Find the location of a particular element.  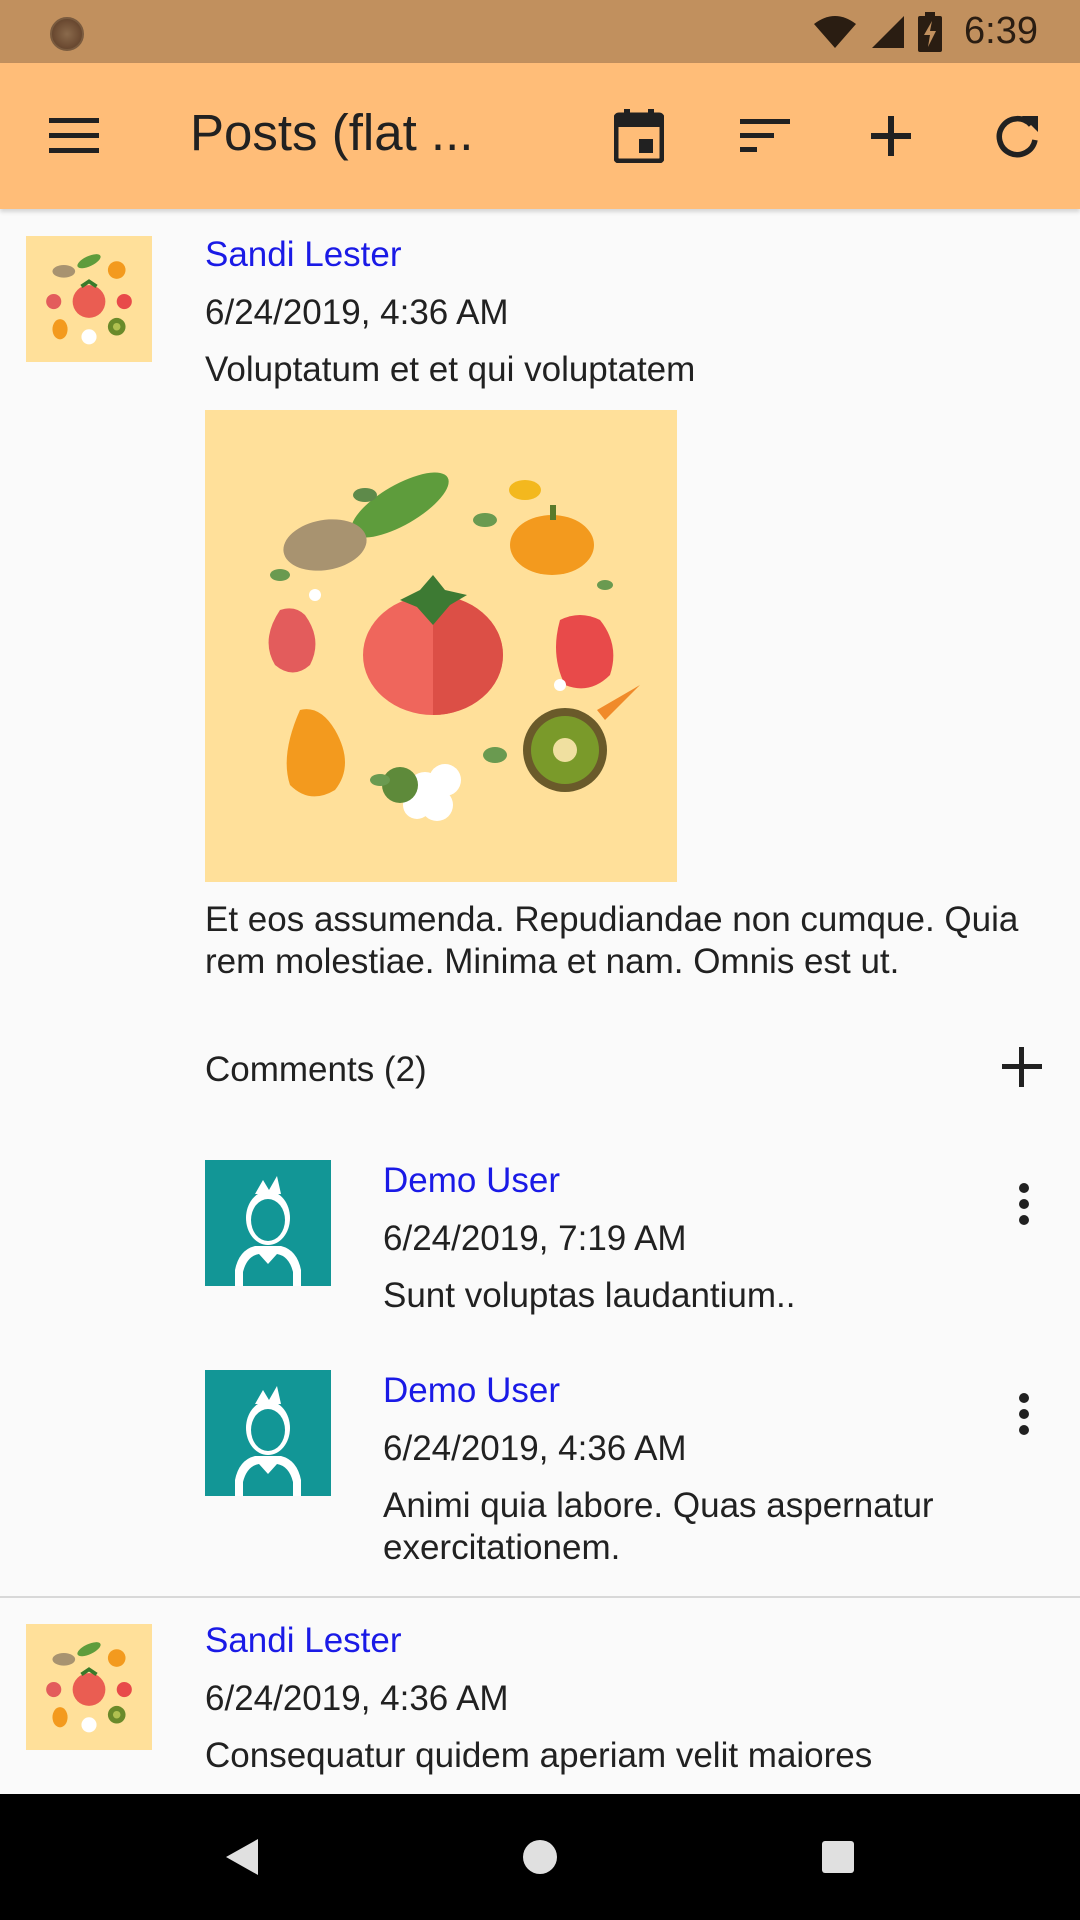

post-title: Consequatur quidem aperiam velit maiores is located at coordinates (539, 1755).